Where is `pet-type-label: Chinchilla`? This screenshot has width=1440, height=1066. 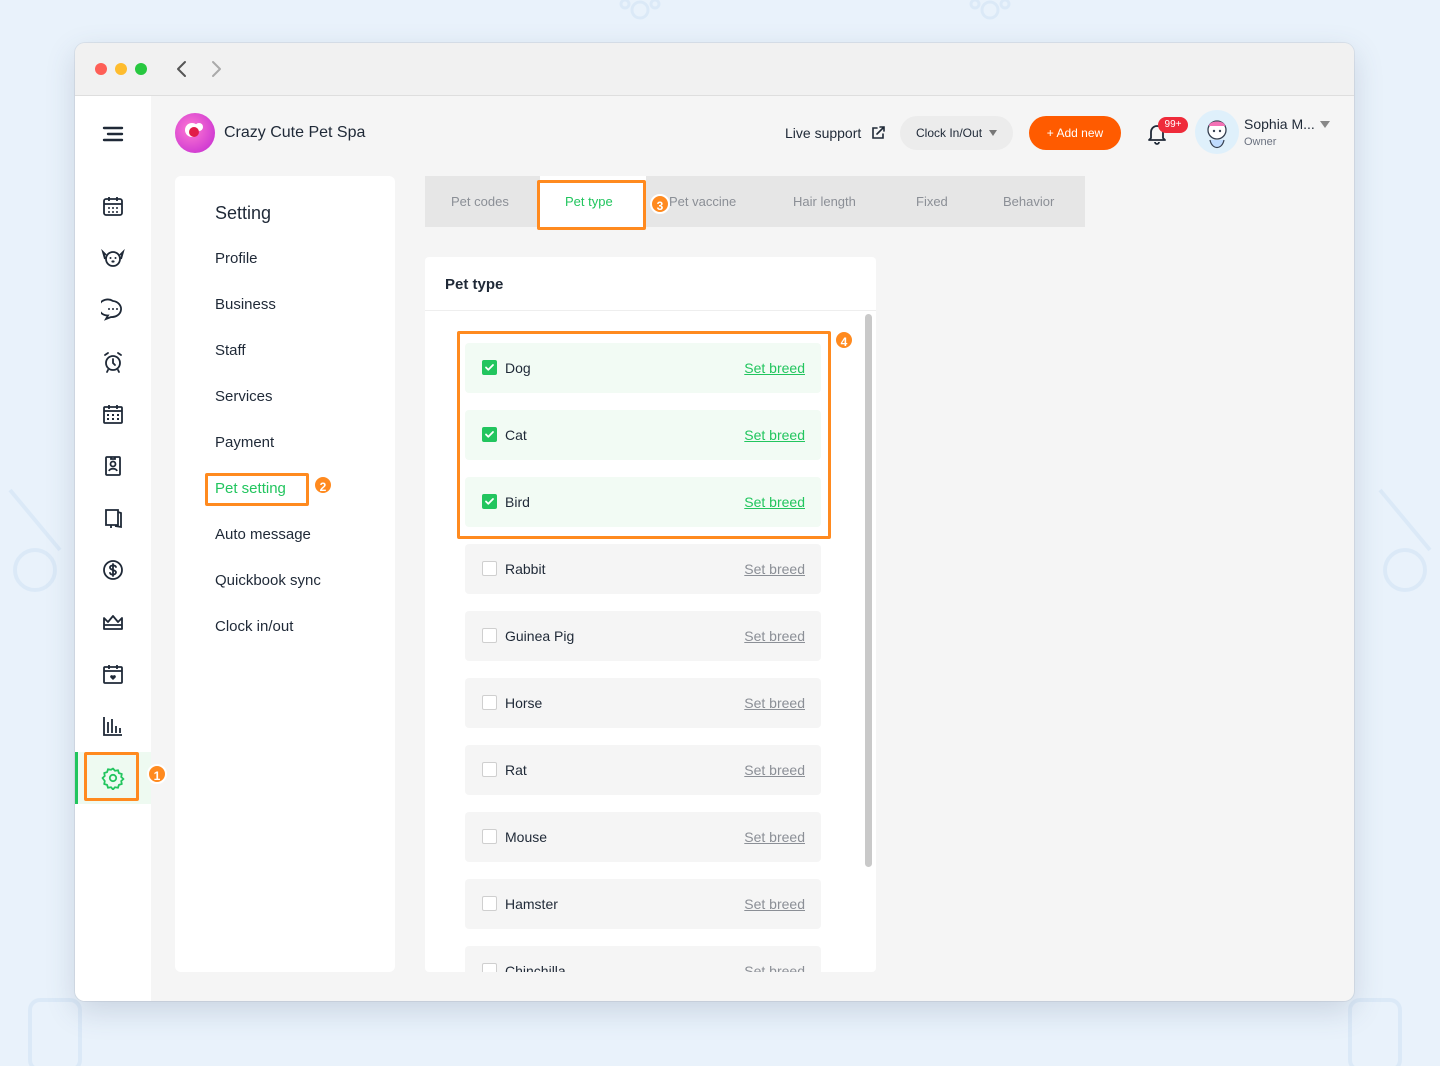 pet-type-label: Chinchilla is located at coordinates (535, 967).